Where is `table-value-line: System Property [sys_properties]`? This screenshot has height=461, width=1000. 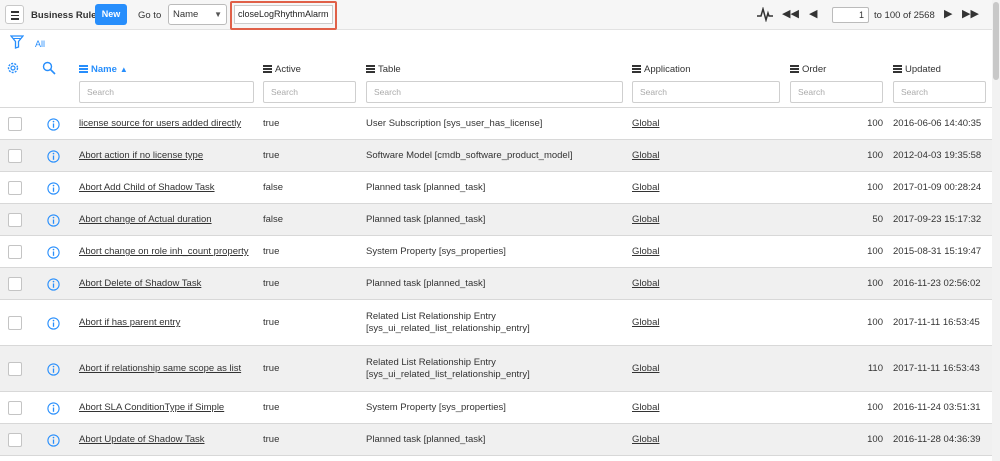
table-value-line: System Property [sys_properties] is located at coordinates (436, 251).